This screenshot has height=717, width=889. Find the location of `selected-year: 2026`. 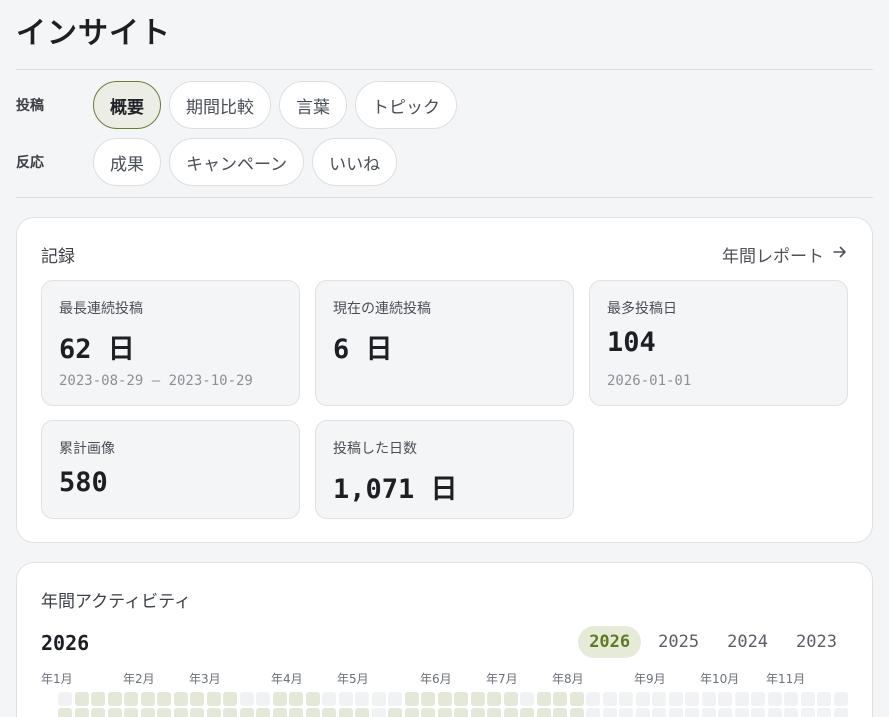

selected-year: 2026 is located at coordinates (65, 643).